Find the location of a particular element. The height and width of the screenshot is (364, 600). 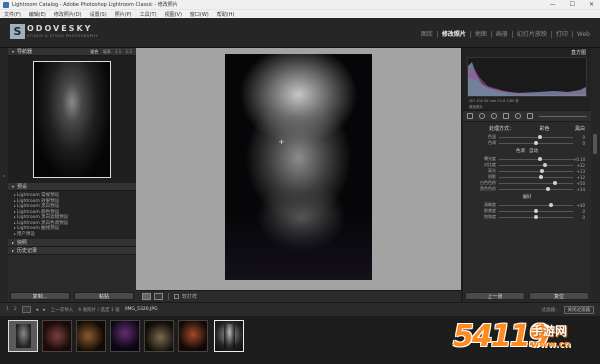

paste-settings-button: 粘贴 is located at coordinates (104, 296).